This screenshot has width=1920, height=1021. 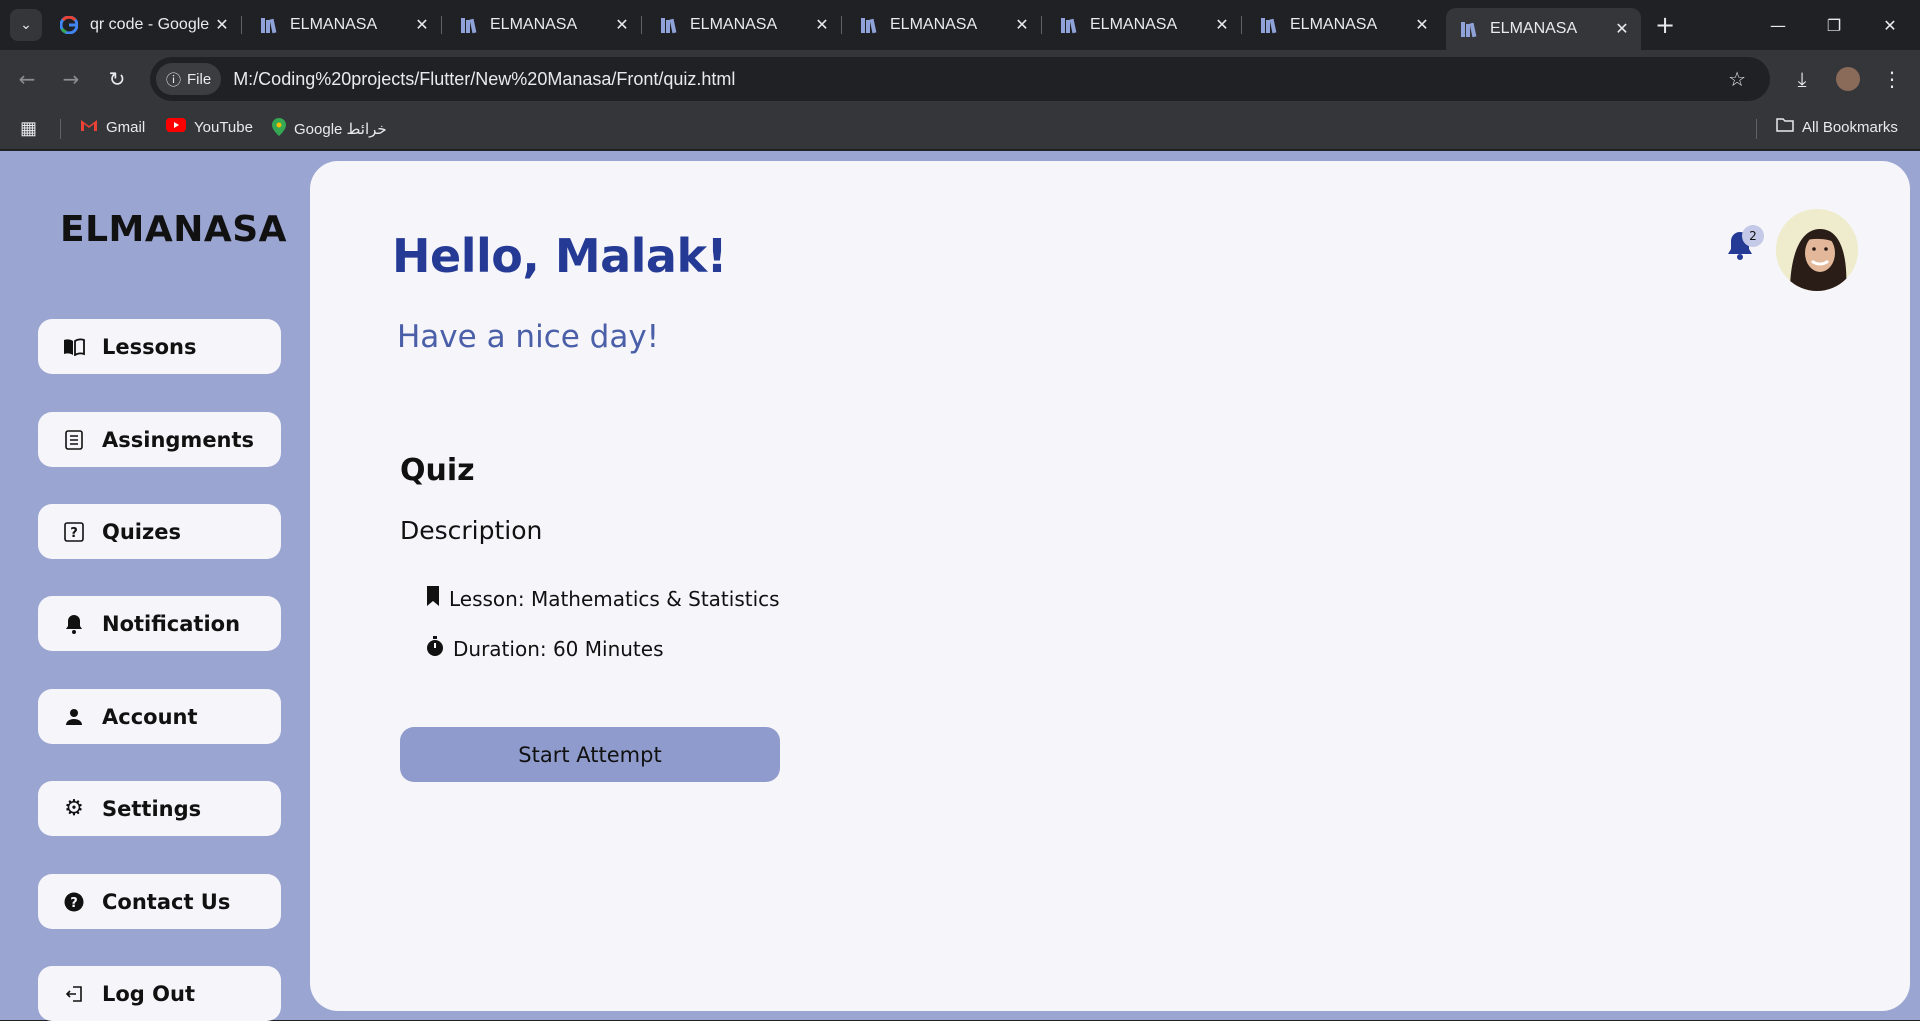 What do you see at coordinates (141, 531) in the screenshot?
I see `sidebar-item-label: Quizes` at bounding box center [141, 531].